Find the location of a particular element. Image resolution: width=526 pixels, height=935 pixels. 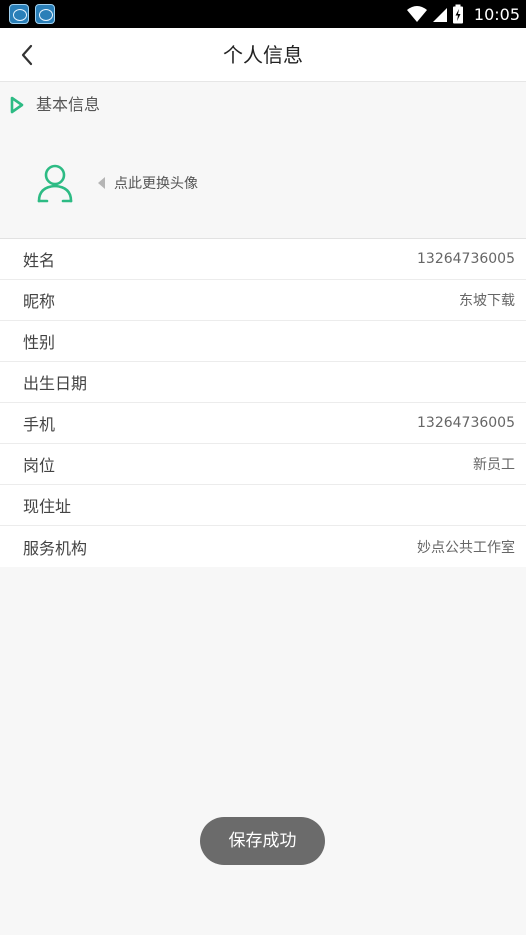

row-label: 岗位 is located at coordinates (39, 465).